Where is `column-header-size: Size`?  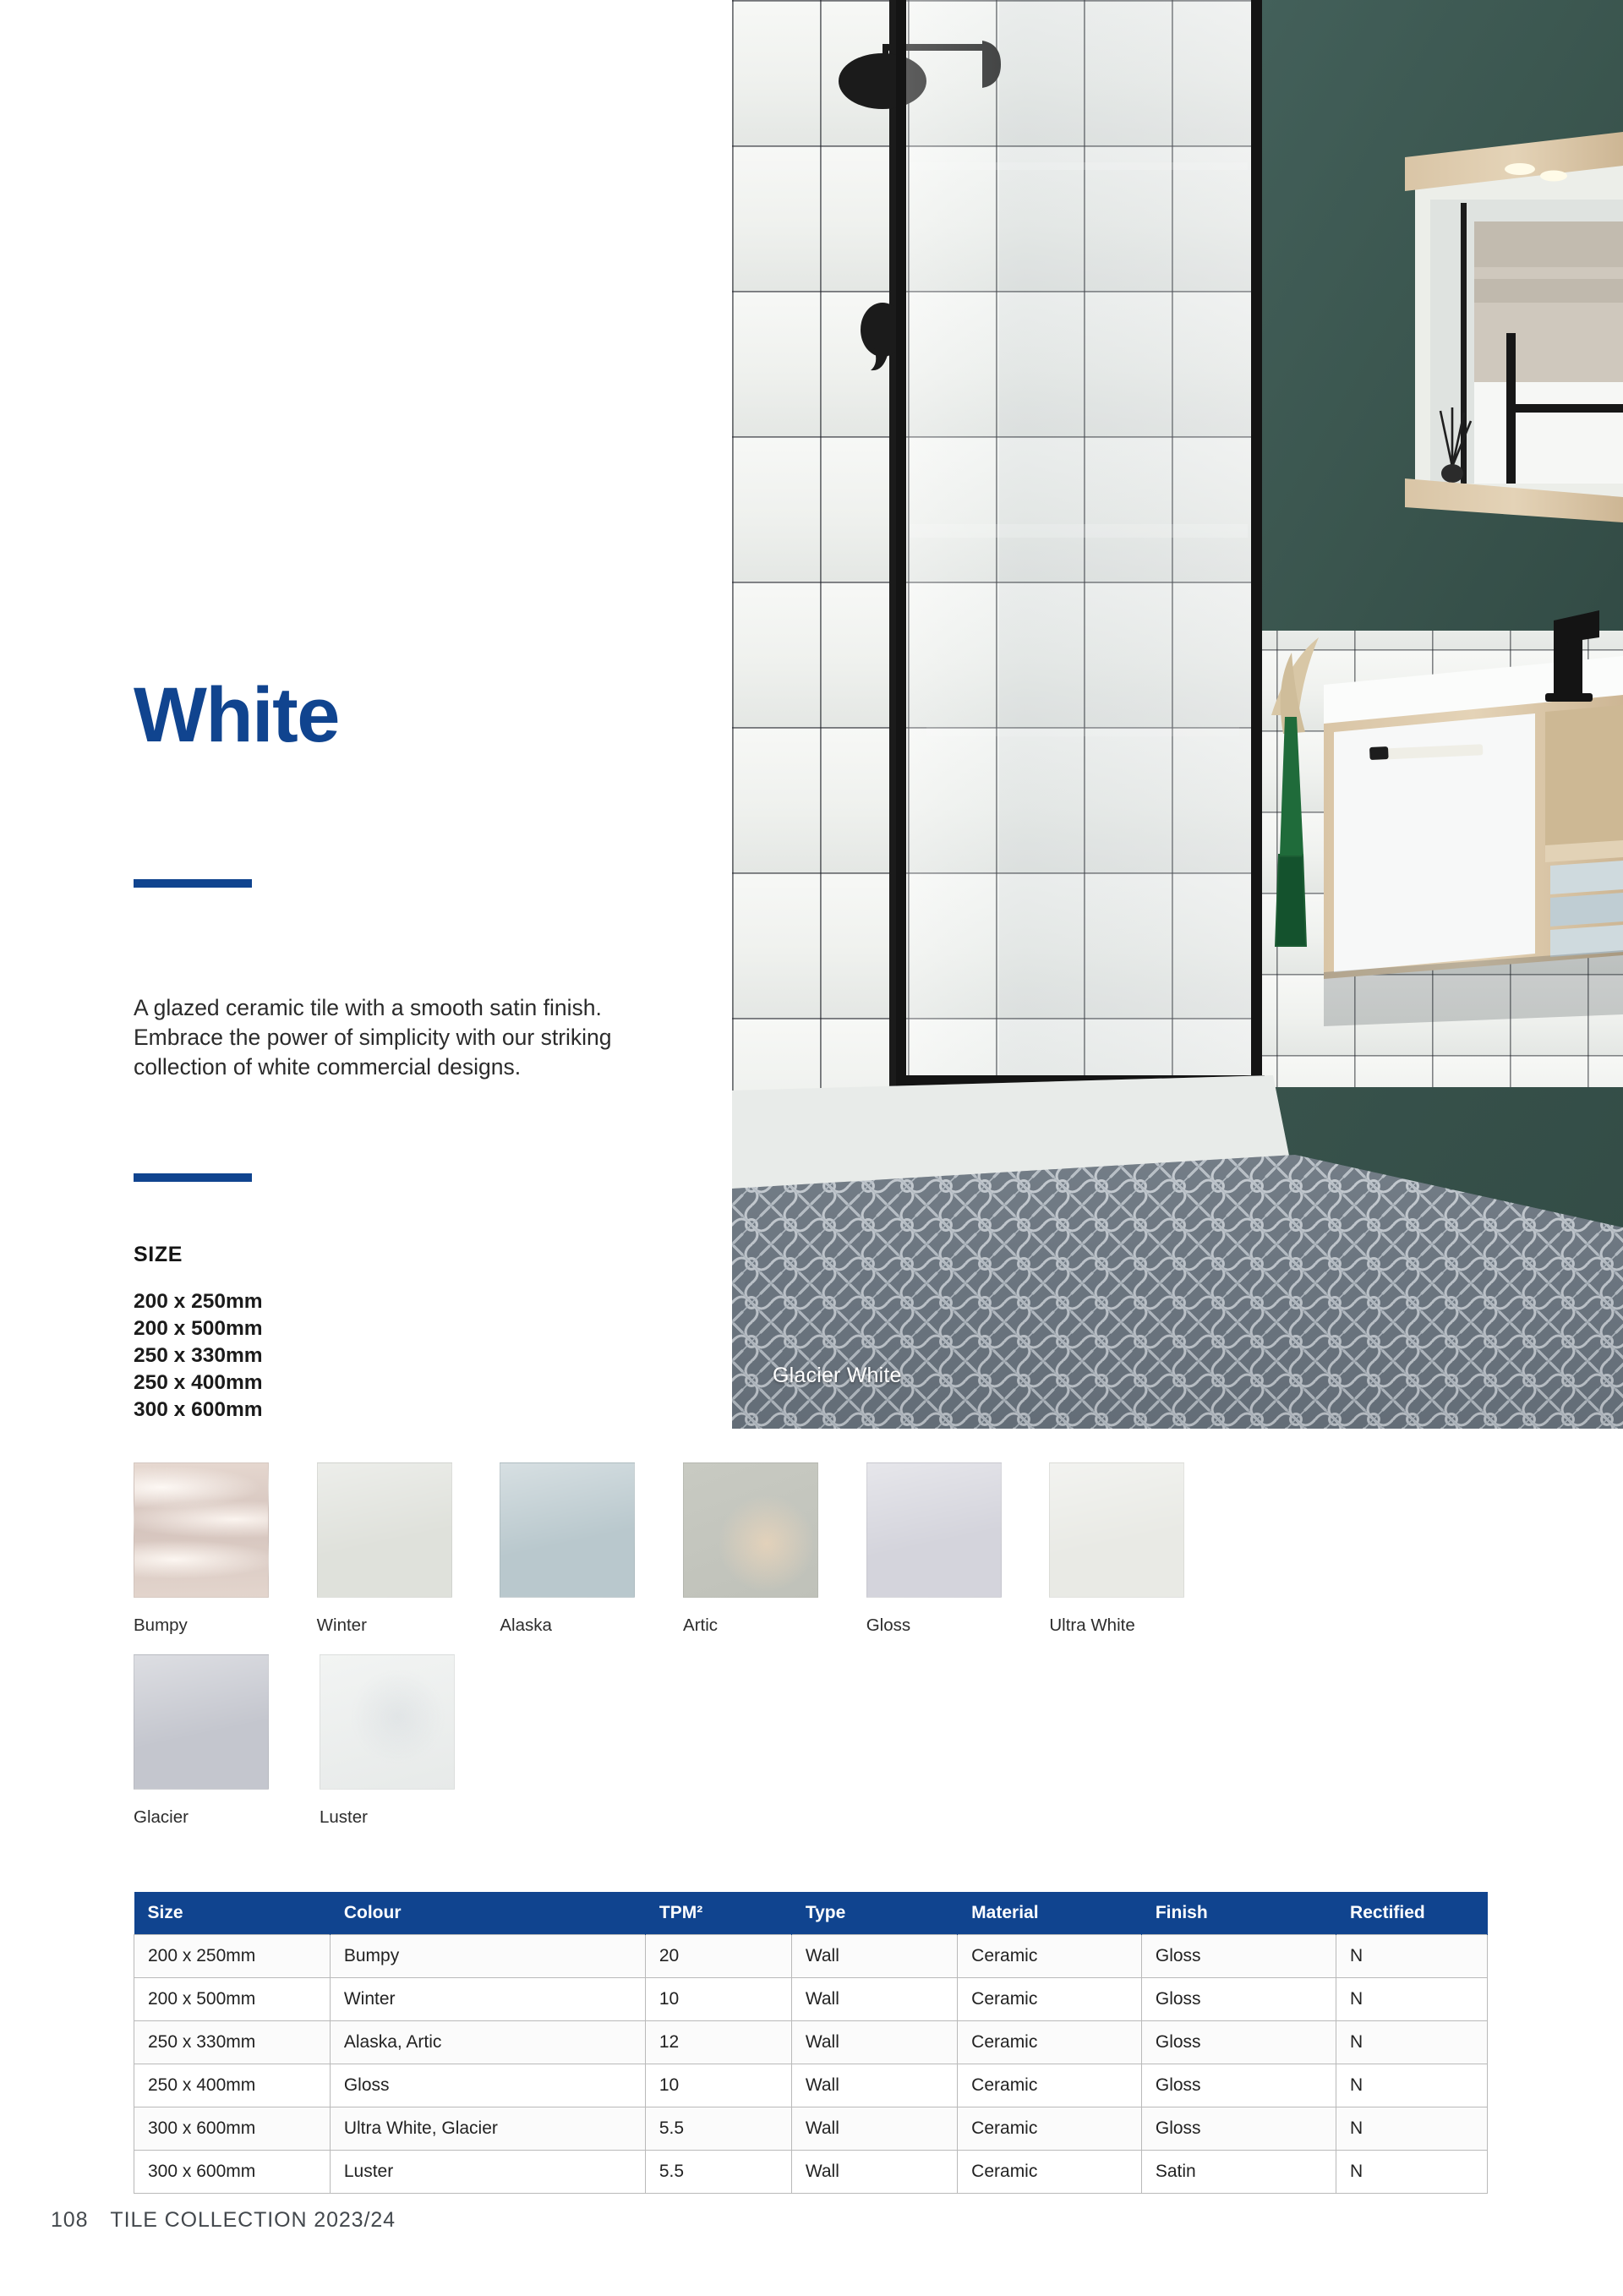 column-header-size: Size is located at coordinates (232, 1913).